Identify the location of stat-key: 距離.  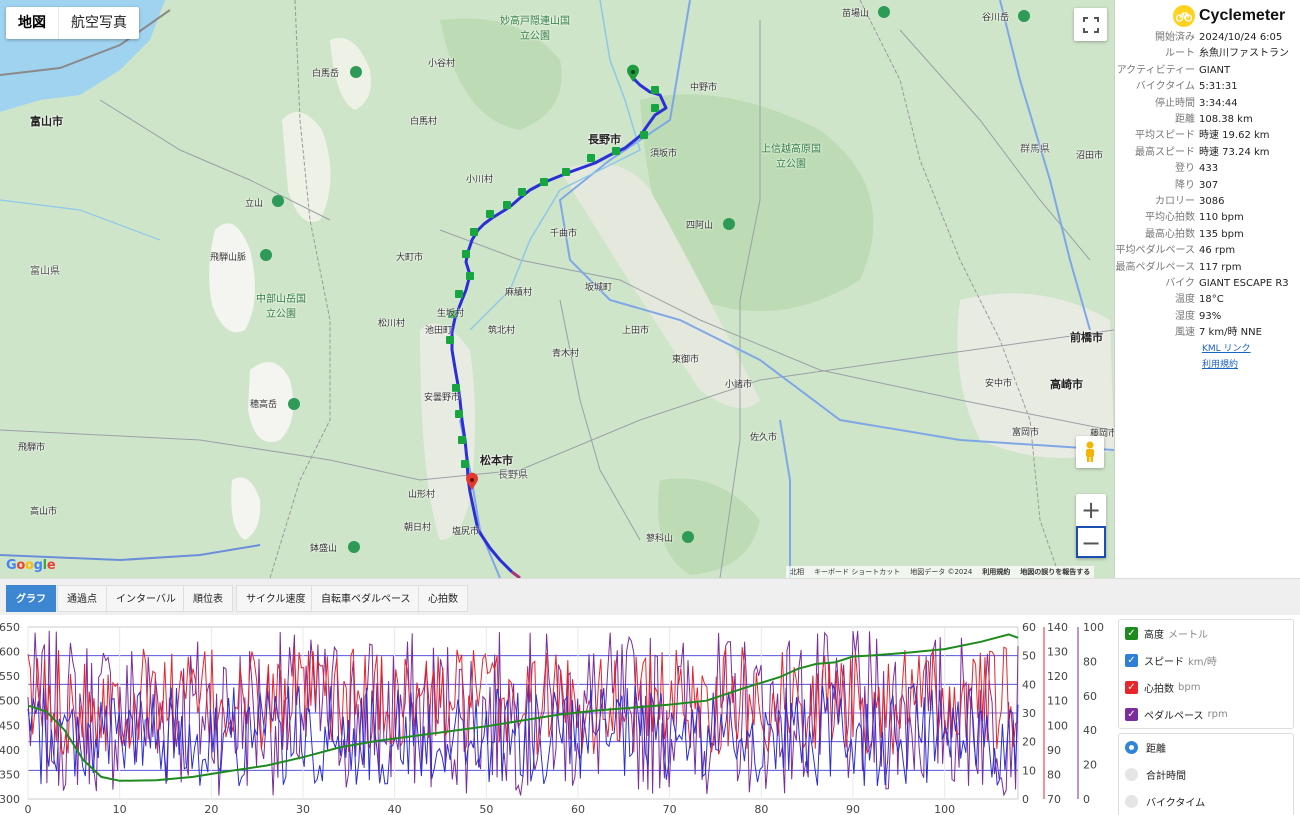
(1185, 120).